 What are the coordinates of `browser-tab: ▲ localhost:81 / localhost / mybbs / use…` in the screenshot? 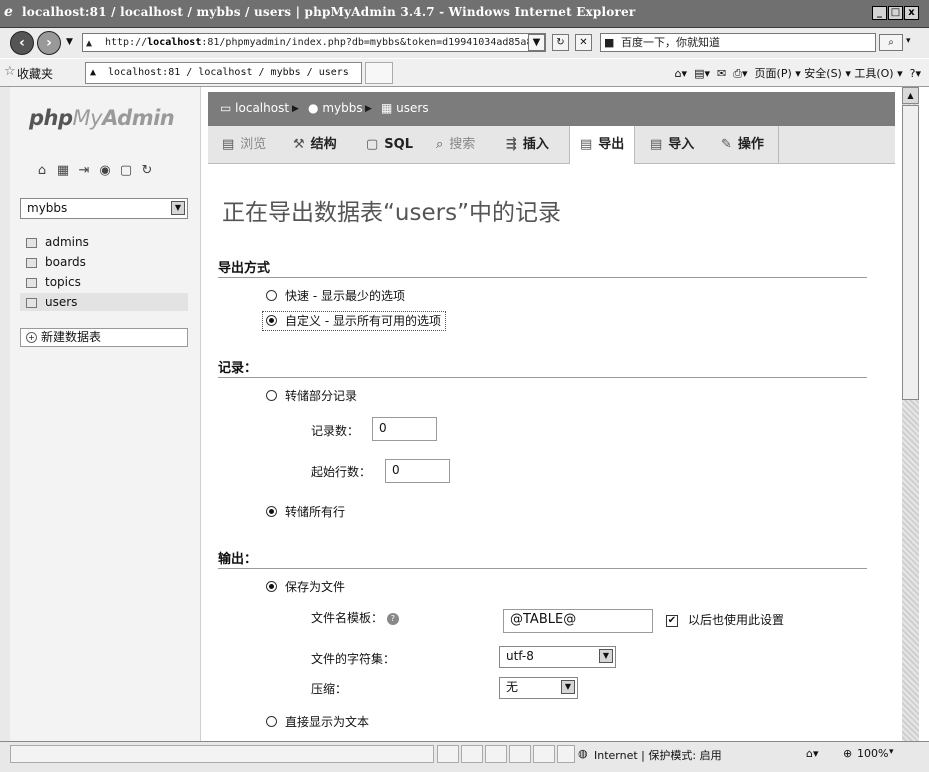 It's located at (223, 80).